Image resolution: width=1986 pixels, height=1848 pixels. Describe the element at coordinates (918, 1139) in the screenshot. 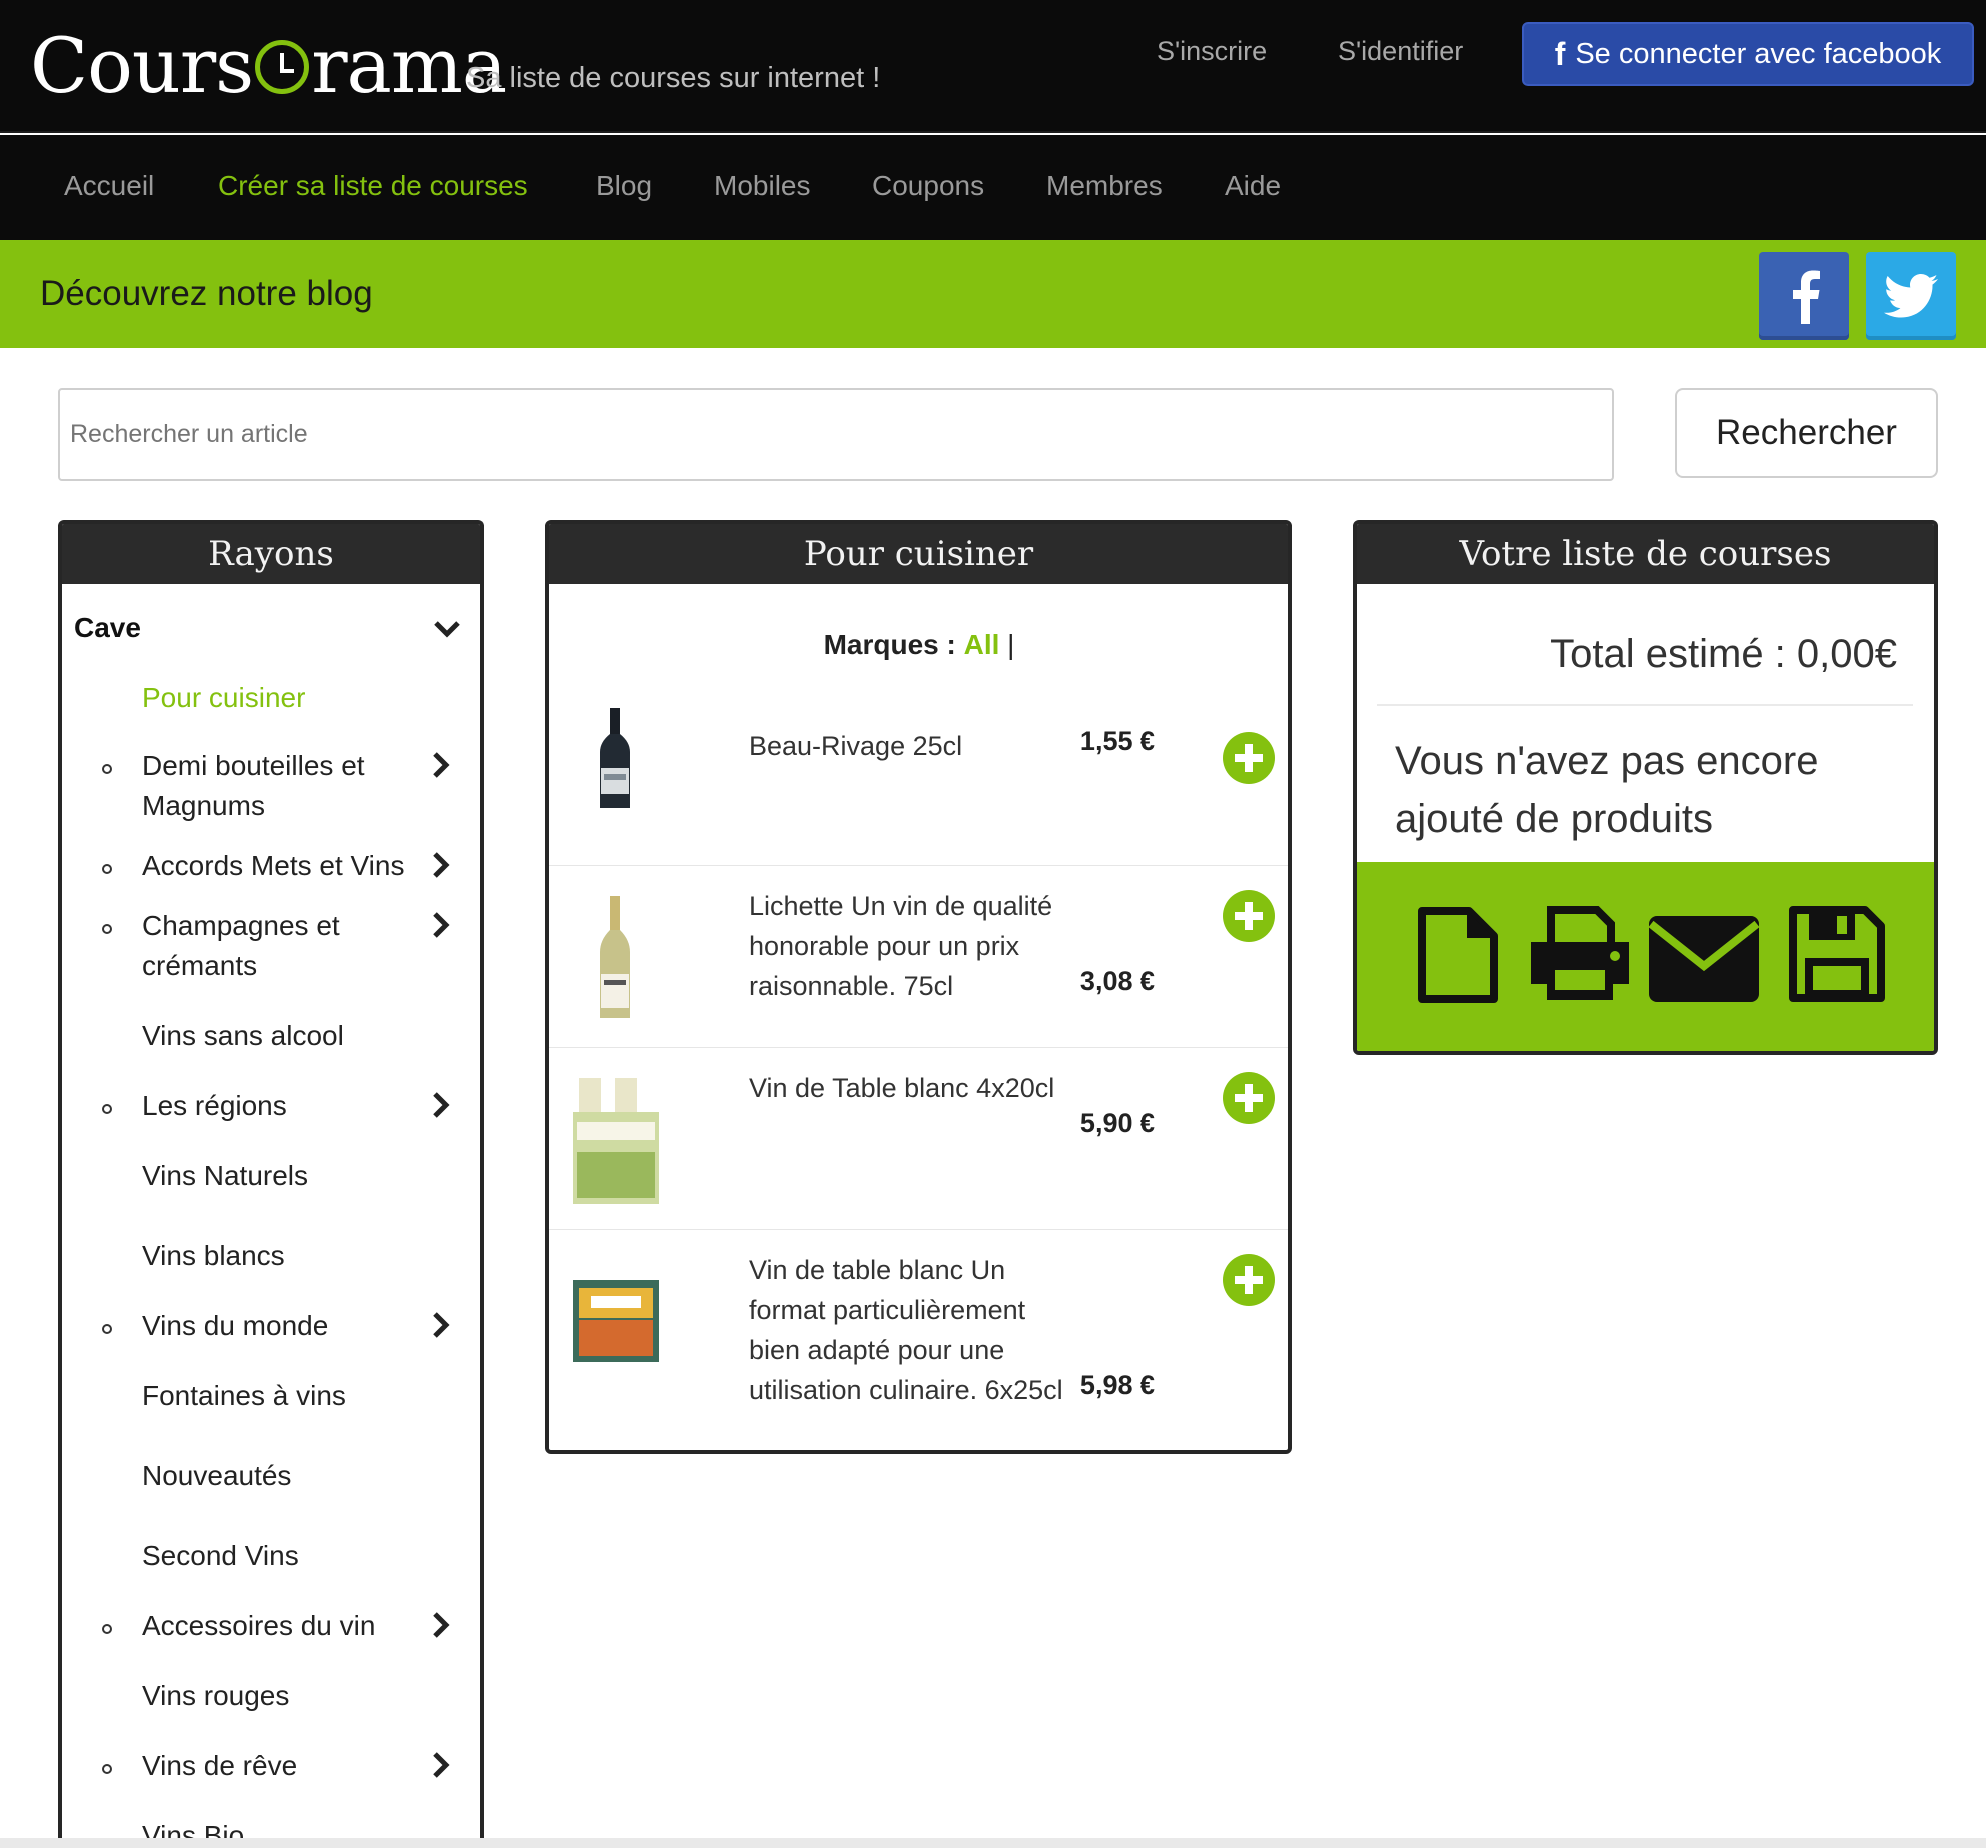

I see `product-row: Vin de Table blanc 4x20cl 5,90 €` at that location.